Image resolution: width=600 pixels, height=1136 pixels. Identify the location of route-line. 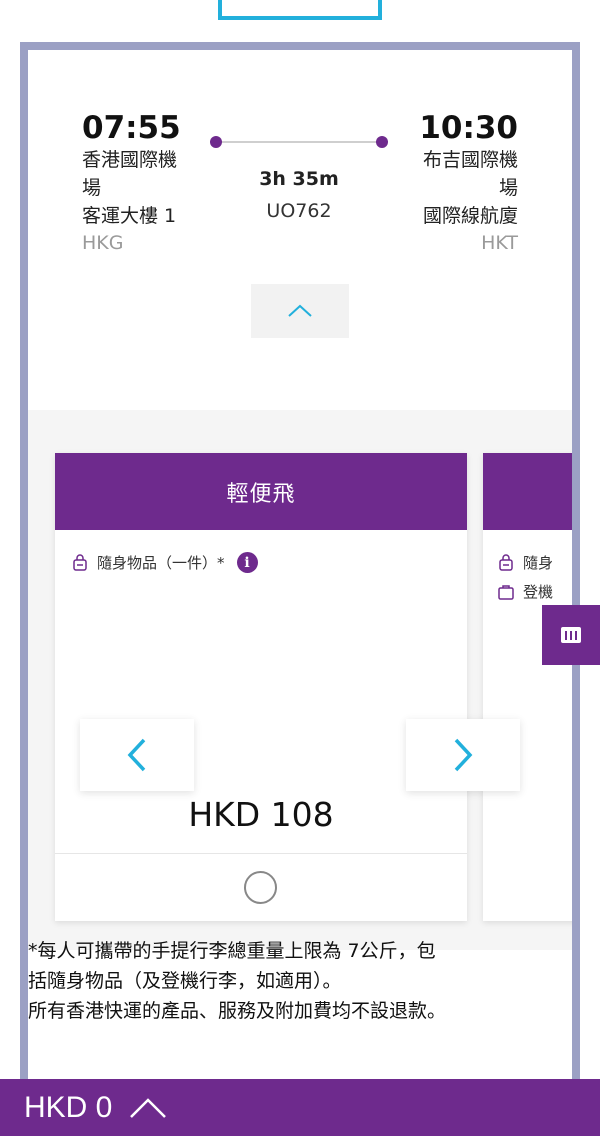
(299, 142).